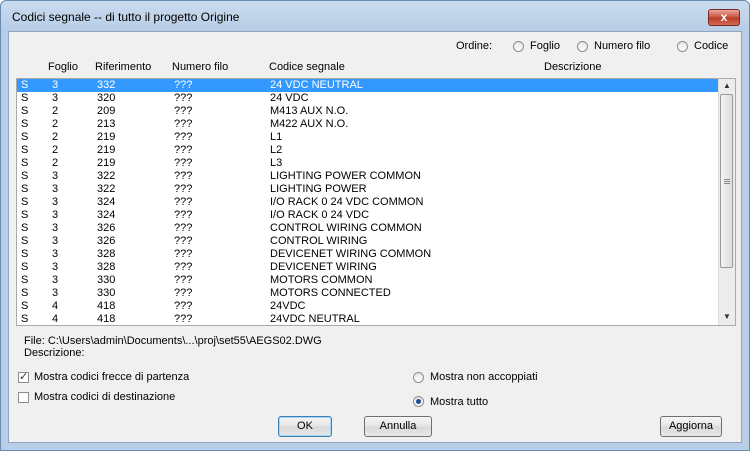 The width and height of the screenshot is (750, 451). I want to click on sort-radio-sheet, so click(518, 46).